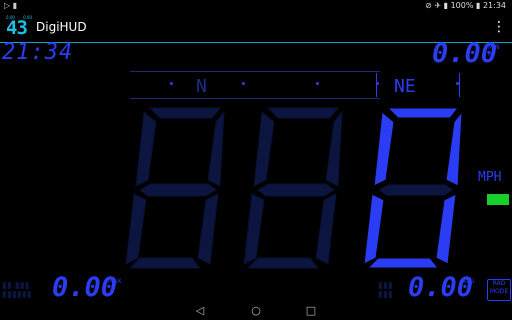  What do you see at coordinates (115, 281) in the screenshot?
I see `max-speed-units: MAX` at bounding box center [115, 281].